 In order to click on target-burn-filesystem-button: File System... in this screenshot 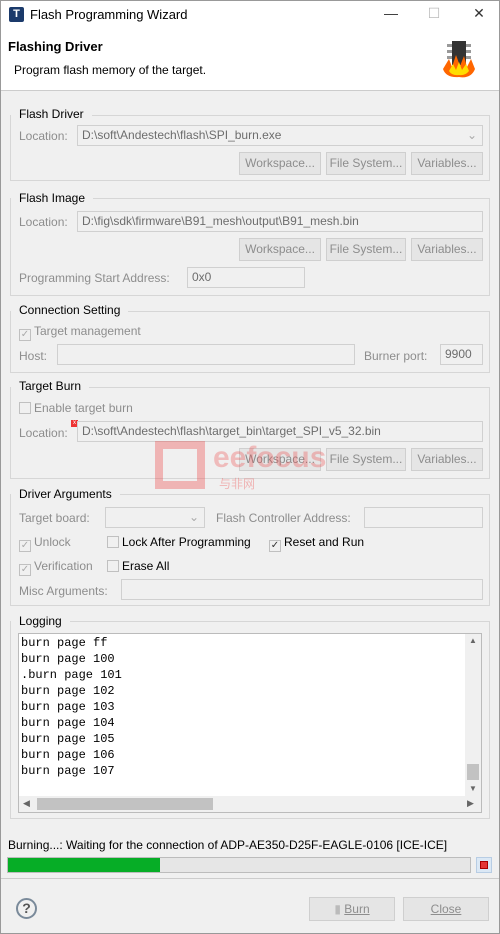, I will do `click(366, 459)`.